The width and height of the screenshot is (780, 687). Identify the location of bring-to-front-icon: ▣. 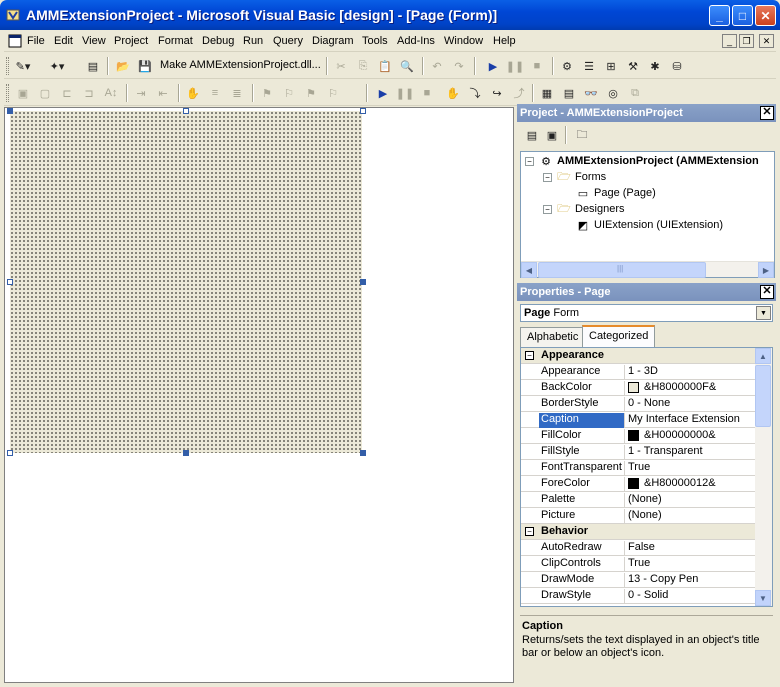
(23, 93).